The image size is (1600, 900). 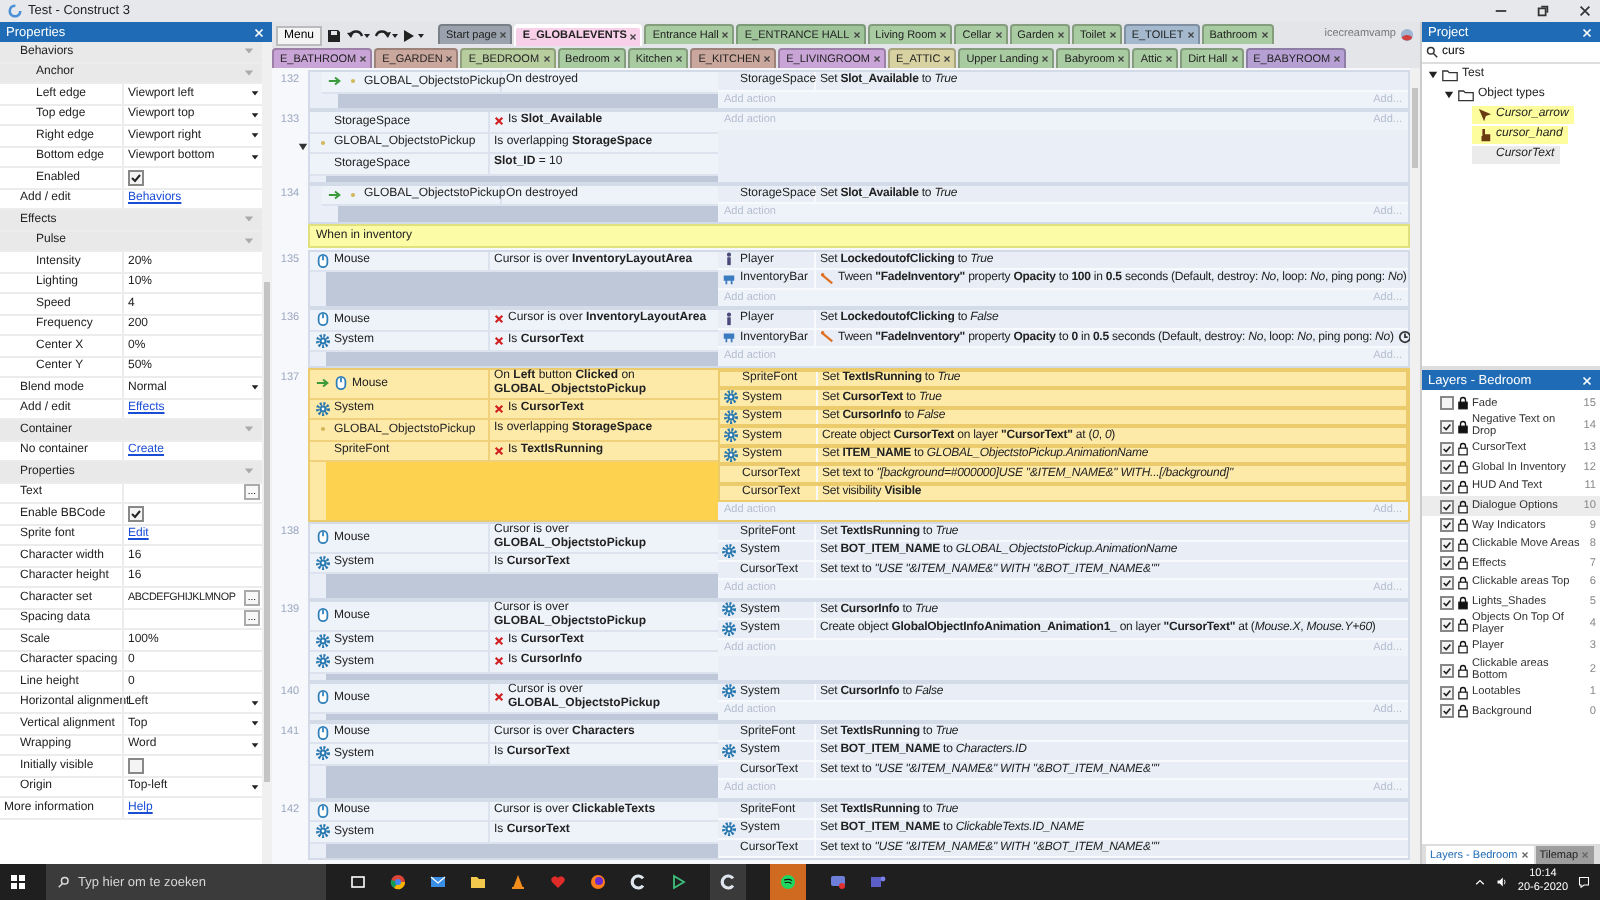 What do you see at coordinates (598, 882) in the screenshot?
I see `globe-icon` at bounding box center [598, 882].